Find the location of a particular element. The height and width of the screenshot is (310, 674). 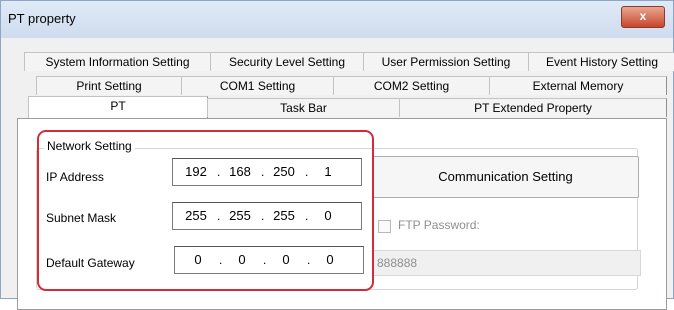

tab-pt: PT is located at coordinates (118, 107).